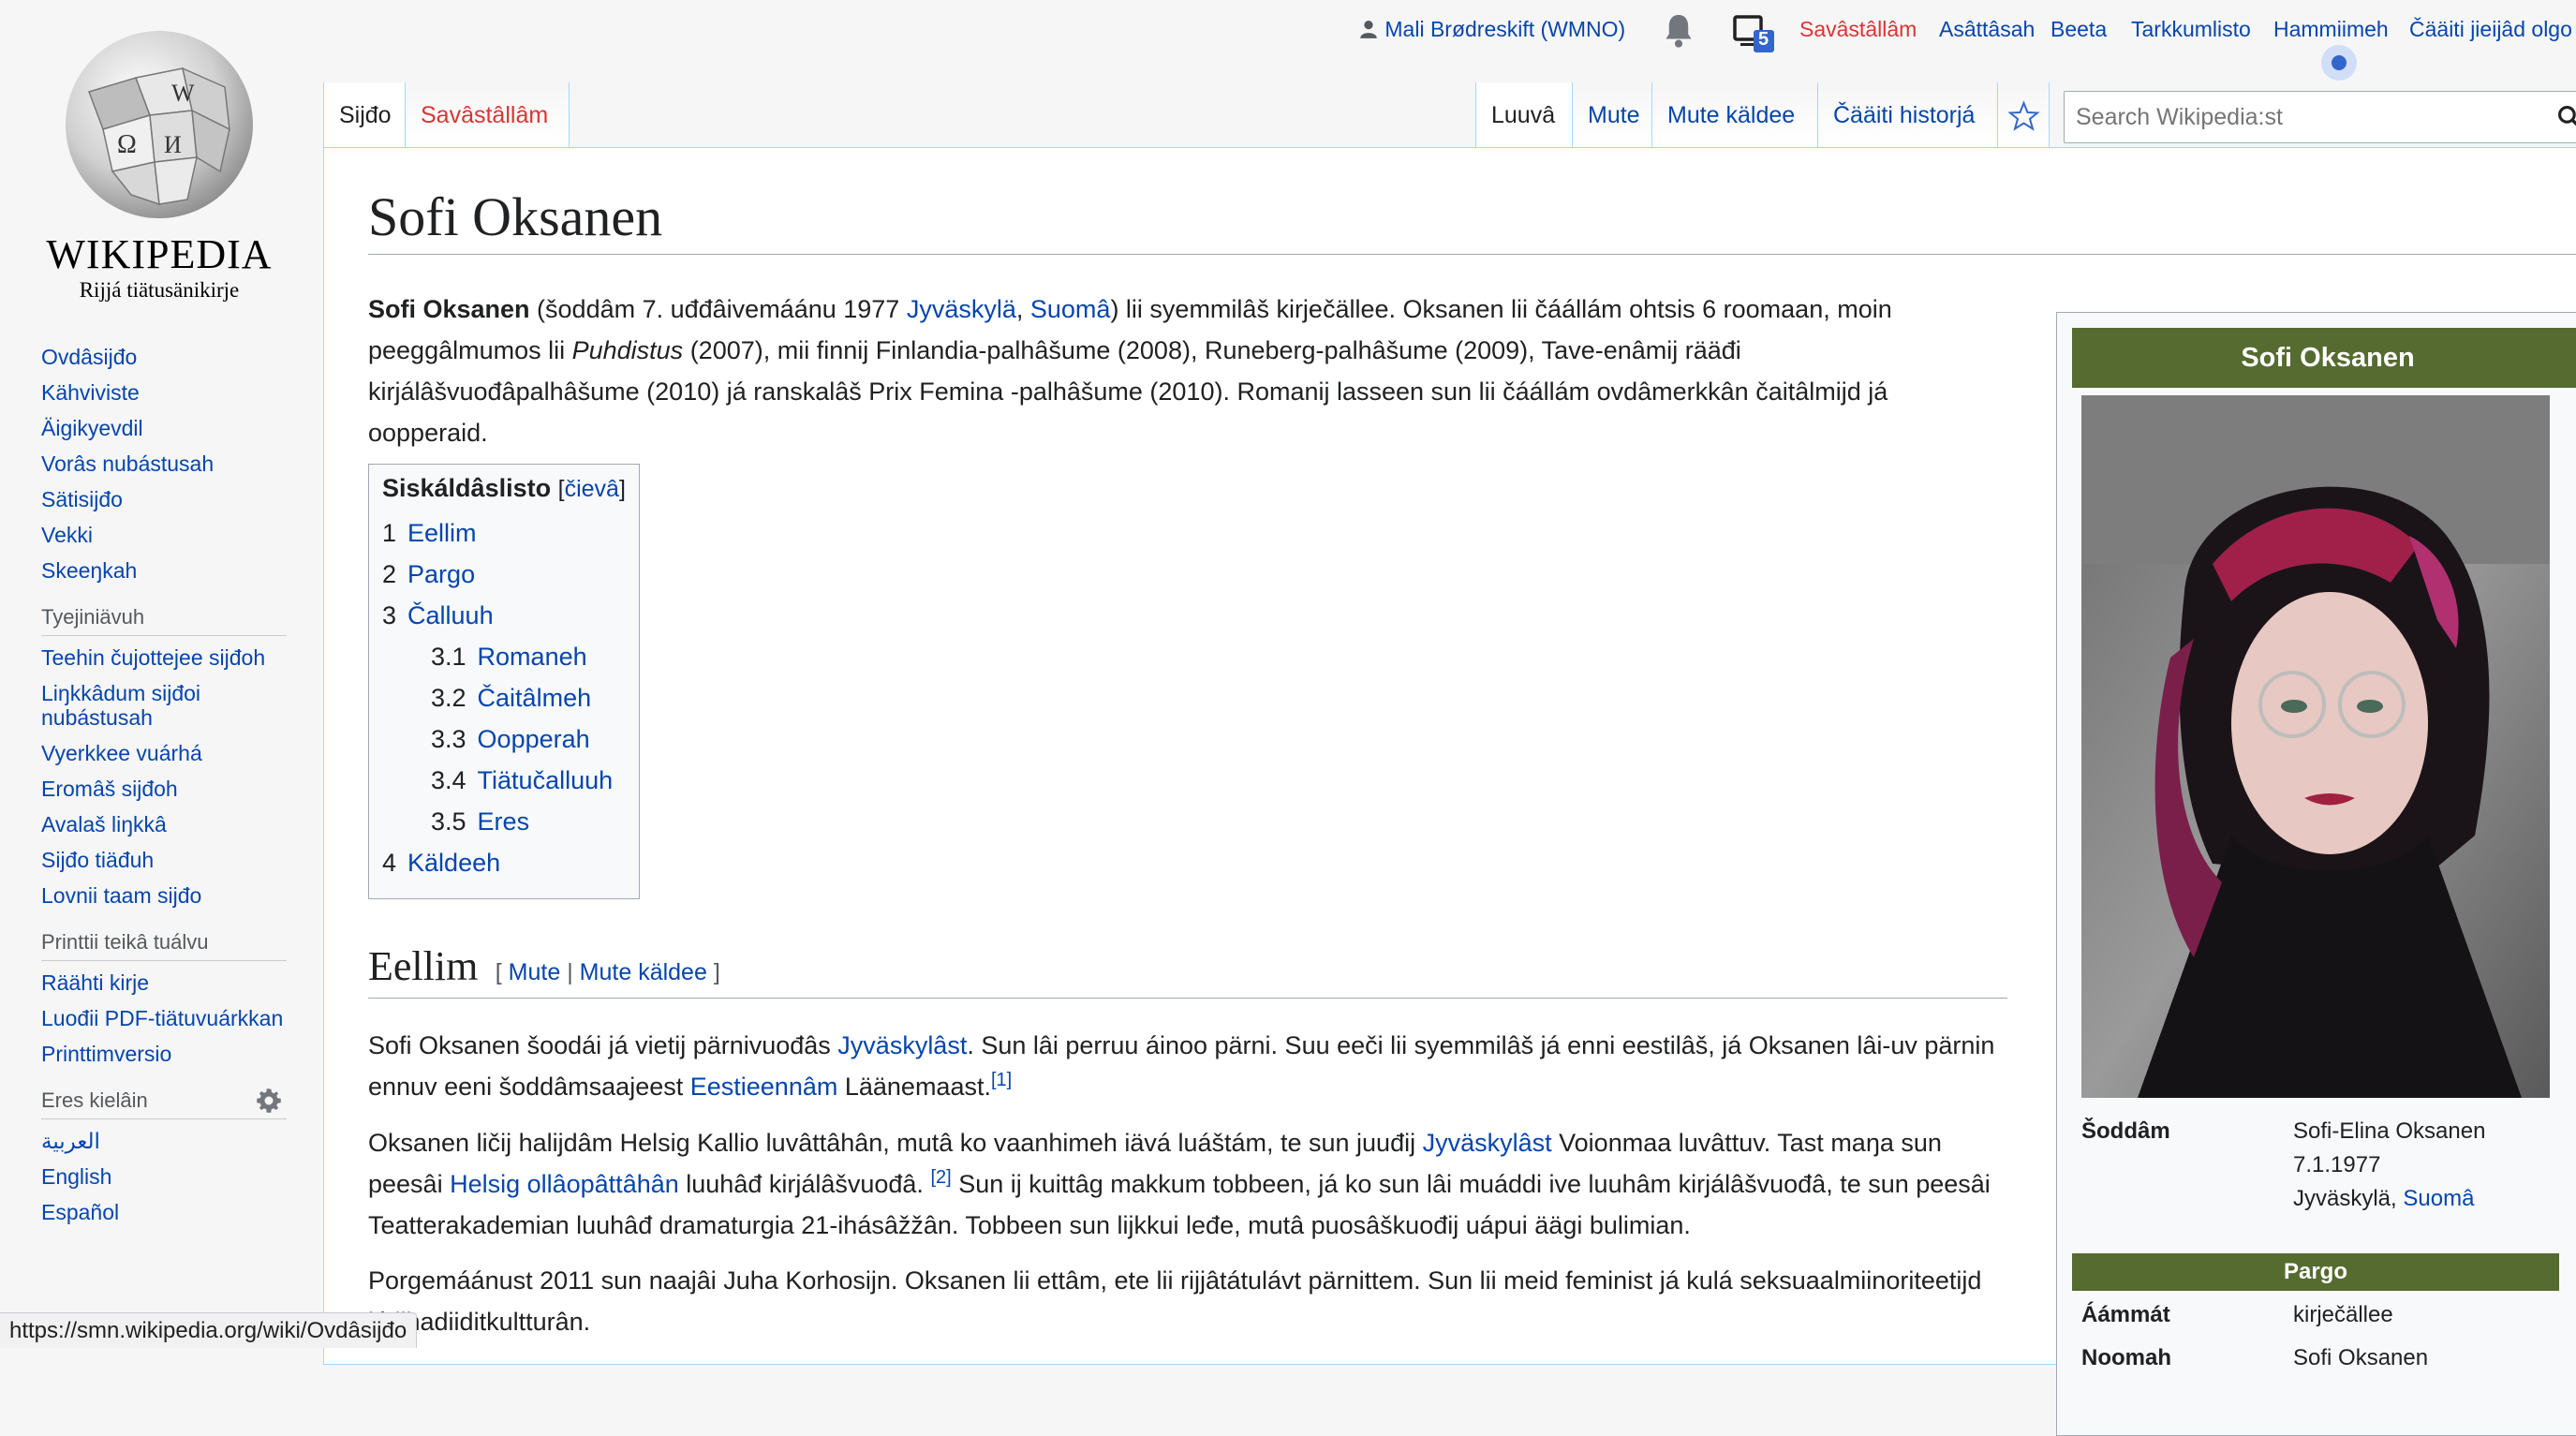 The width and height of the screenshot is (2576, 1436). Describe the element at coordinates (89, 570) in the screenshot. I see `sidebar-item-donations: Skeeŋkah` at that location.